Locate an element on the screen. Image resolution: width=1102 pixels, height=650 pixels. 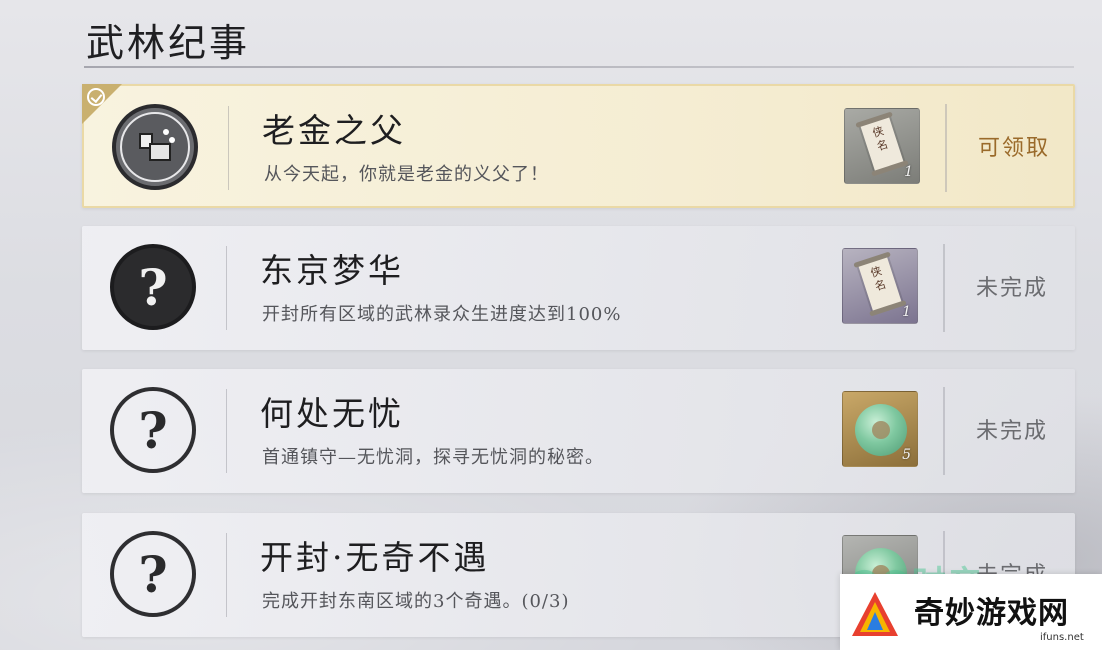
watermark-logo-icon is located at coordinates (875, 614).